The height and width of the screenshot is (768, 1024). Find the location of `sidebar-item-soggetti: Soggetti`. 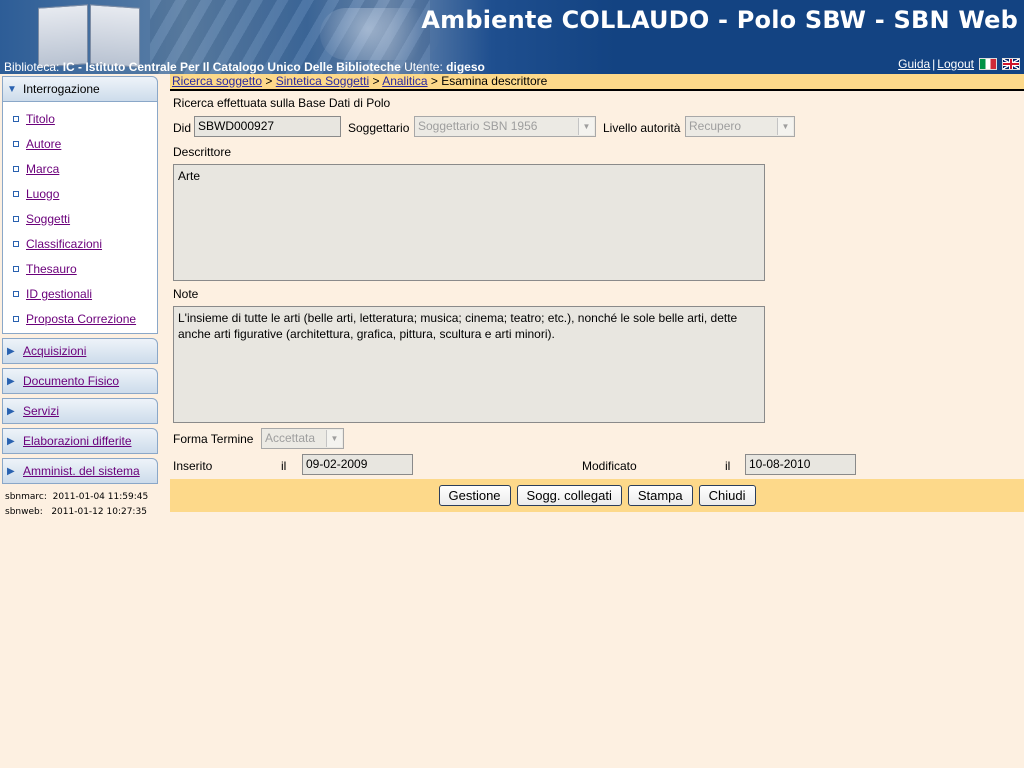

sidebar-item-soggetti: Soggetti is located at coordinates (80, 218).